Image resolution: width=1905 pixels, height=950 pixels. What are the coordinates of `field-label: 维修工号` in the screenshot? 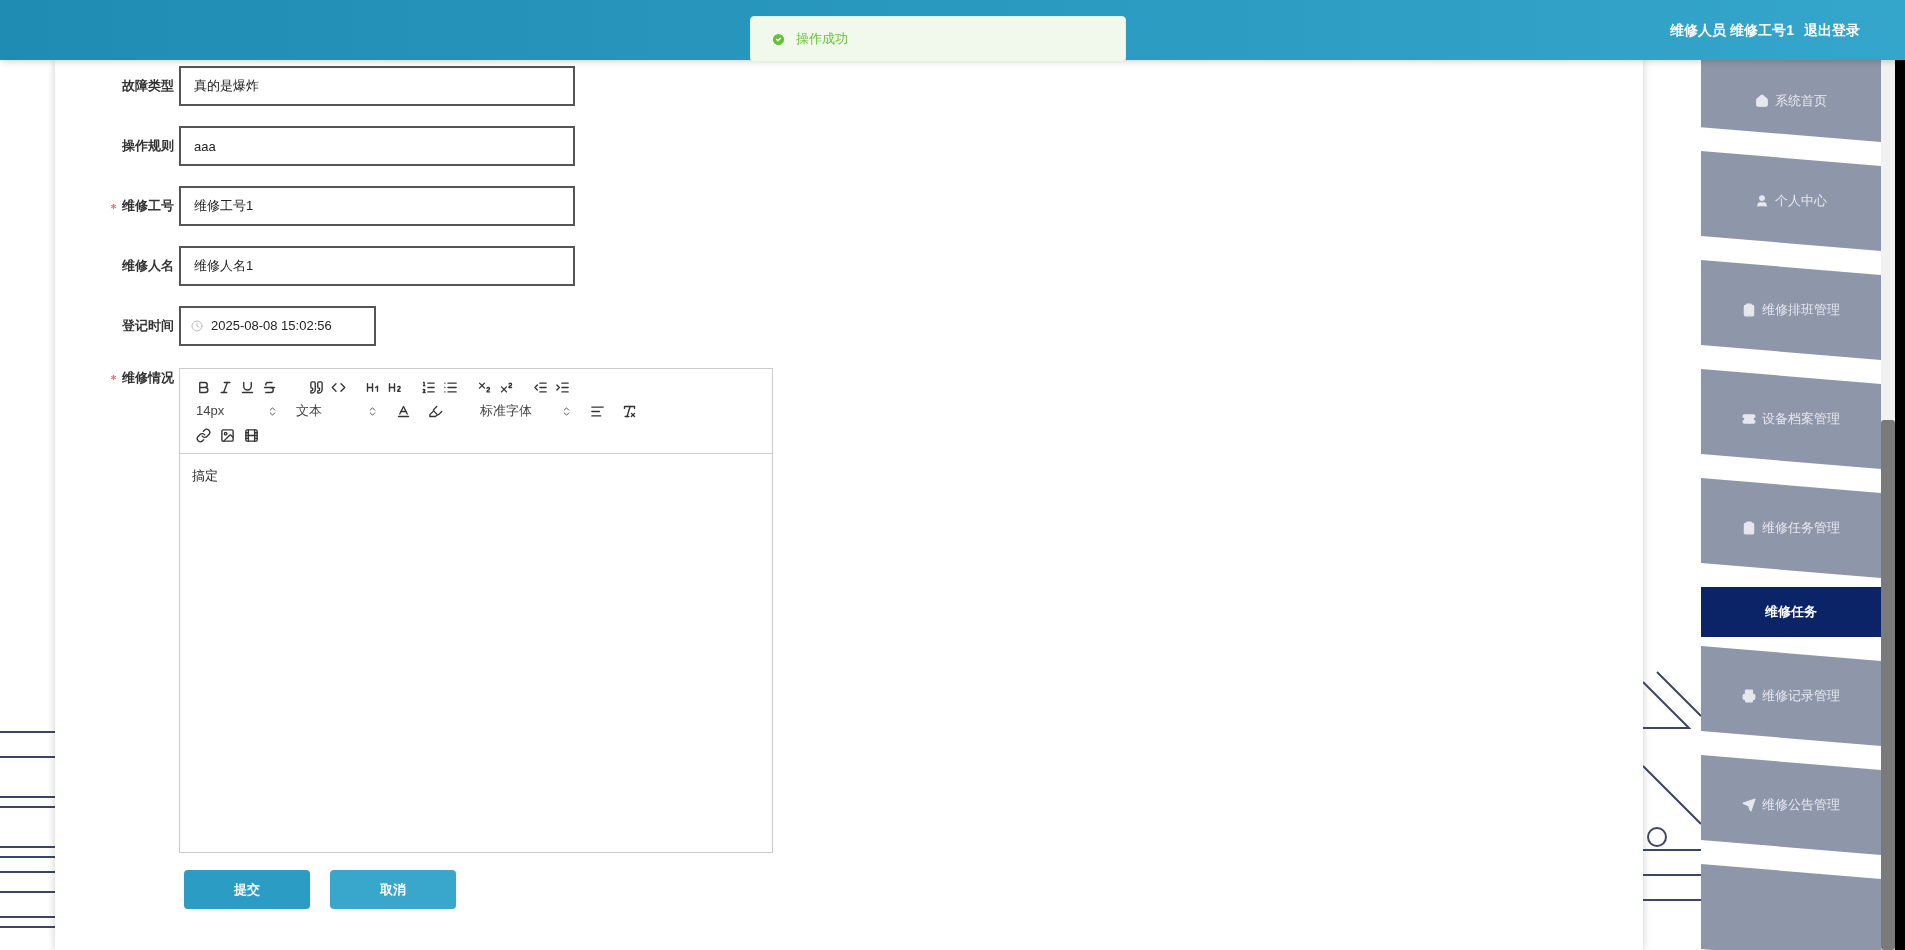 It's located at (148, 206).